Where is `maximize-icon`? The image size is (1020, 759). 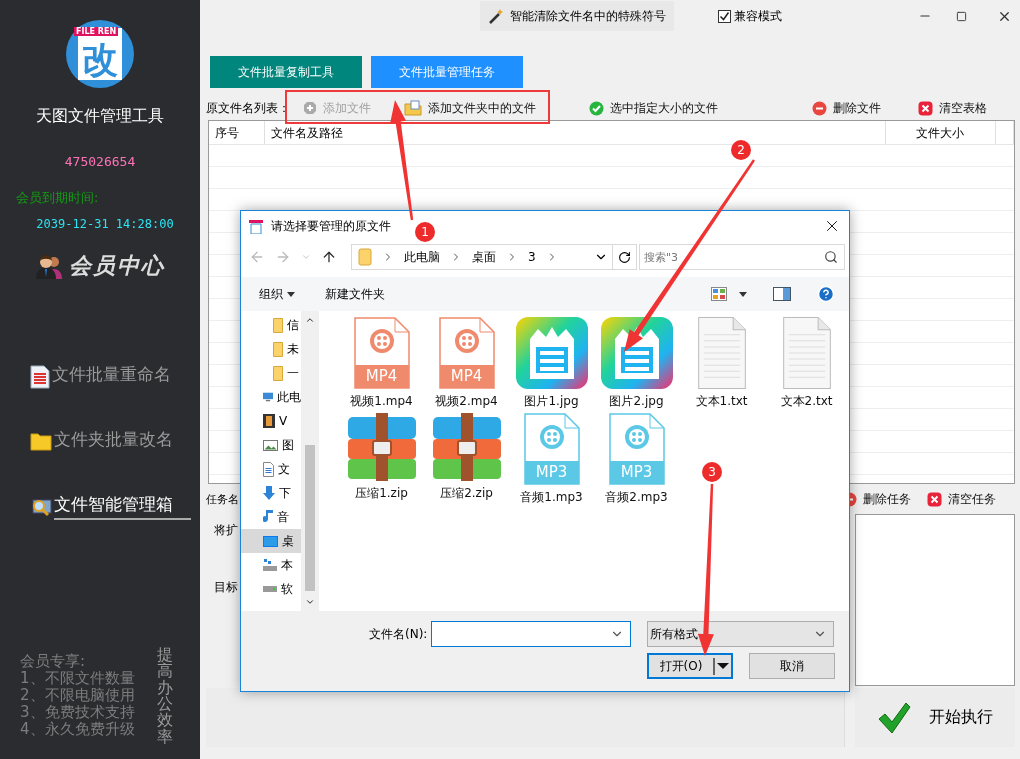
maximize-icon is located at coordinates (961, 16).